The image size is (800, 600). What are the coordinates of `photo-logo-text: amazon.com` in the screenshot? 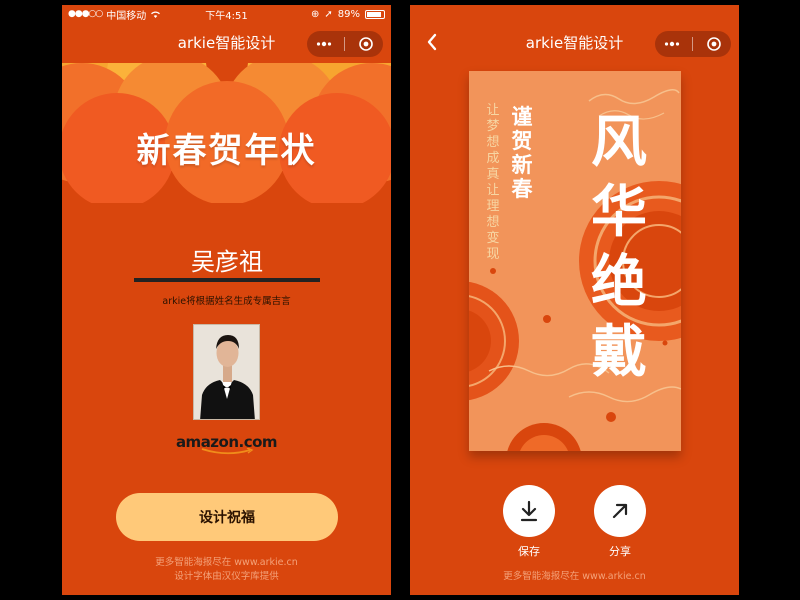 It's located at (226, 442).